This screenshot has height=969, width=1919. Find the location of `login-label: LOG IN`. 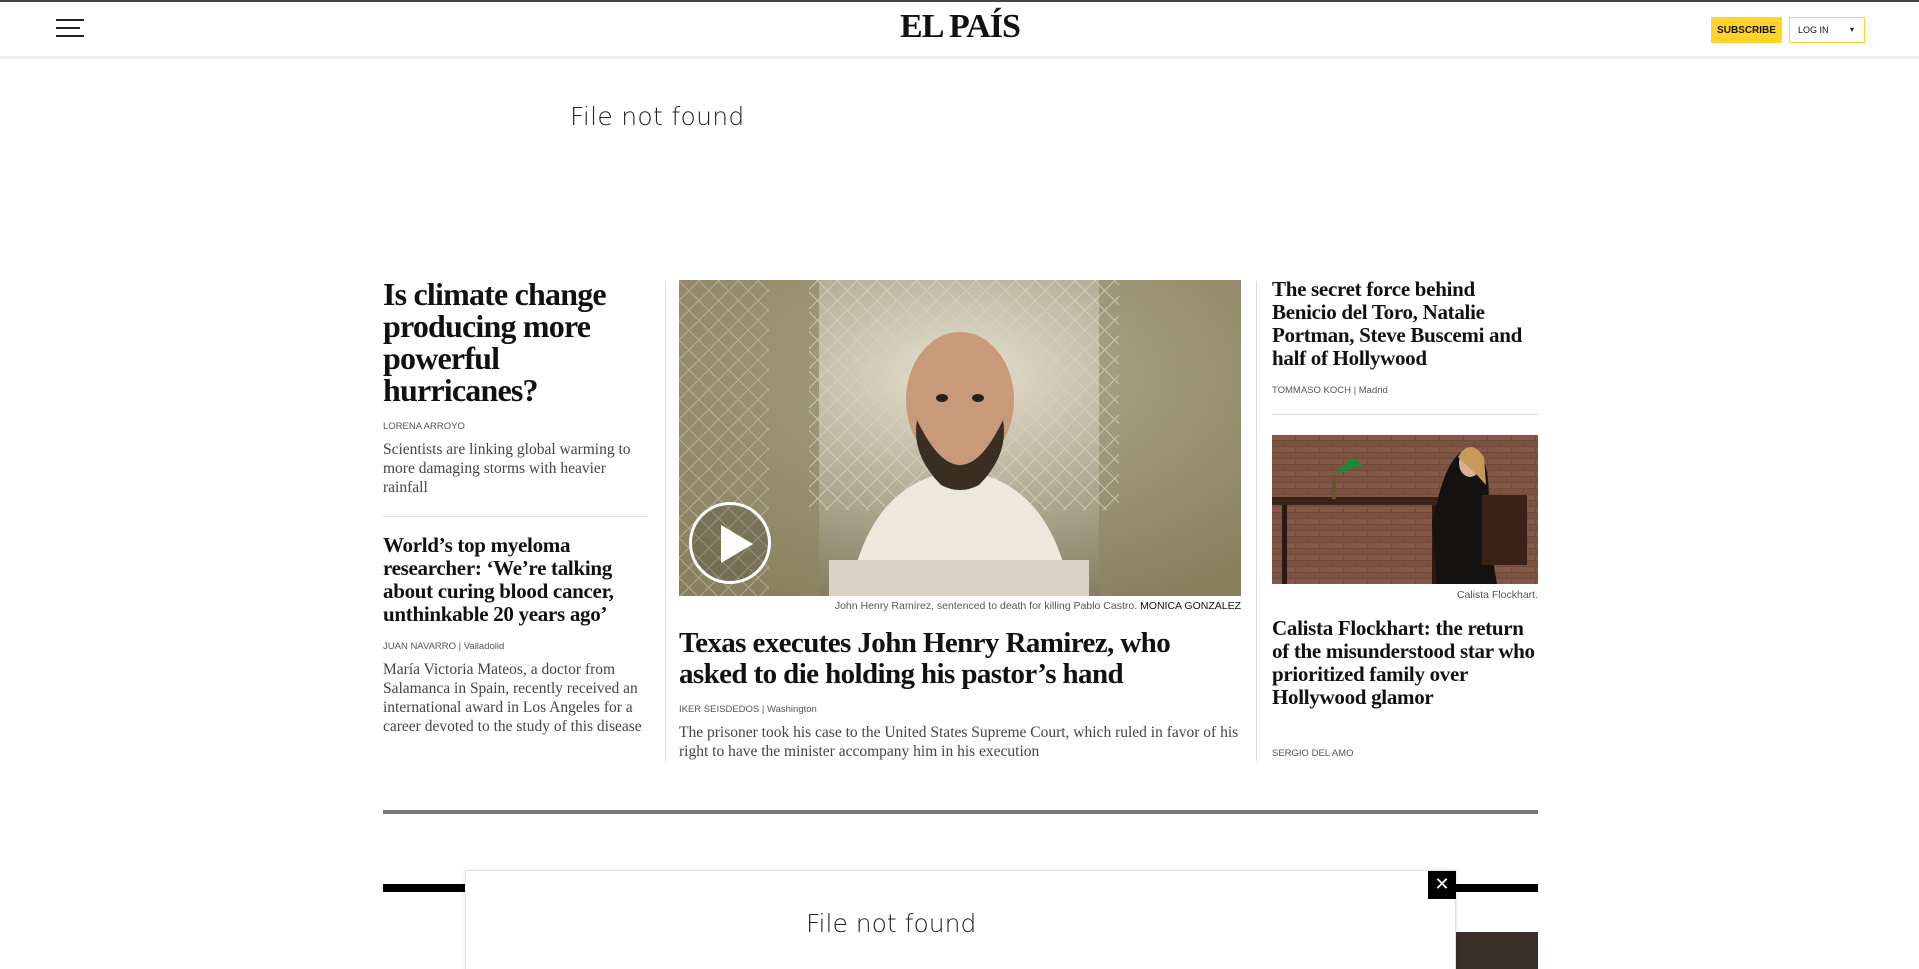

login-label: LOG IN is located at coordinates (1813, 30).